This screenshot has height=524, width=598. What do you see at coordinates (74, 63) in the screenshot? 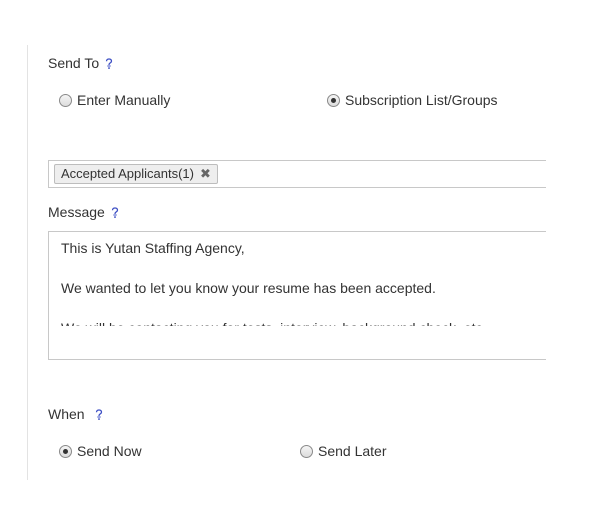
I see `send-to-label-text: Send To` at bounding box center [74, 63].